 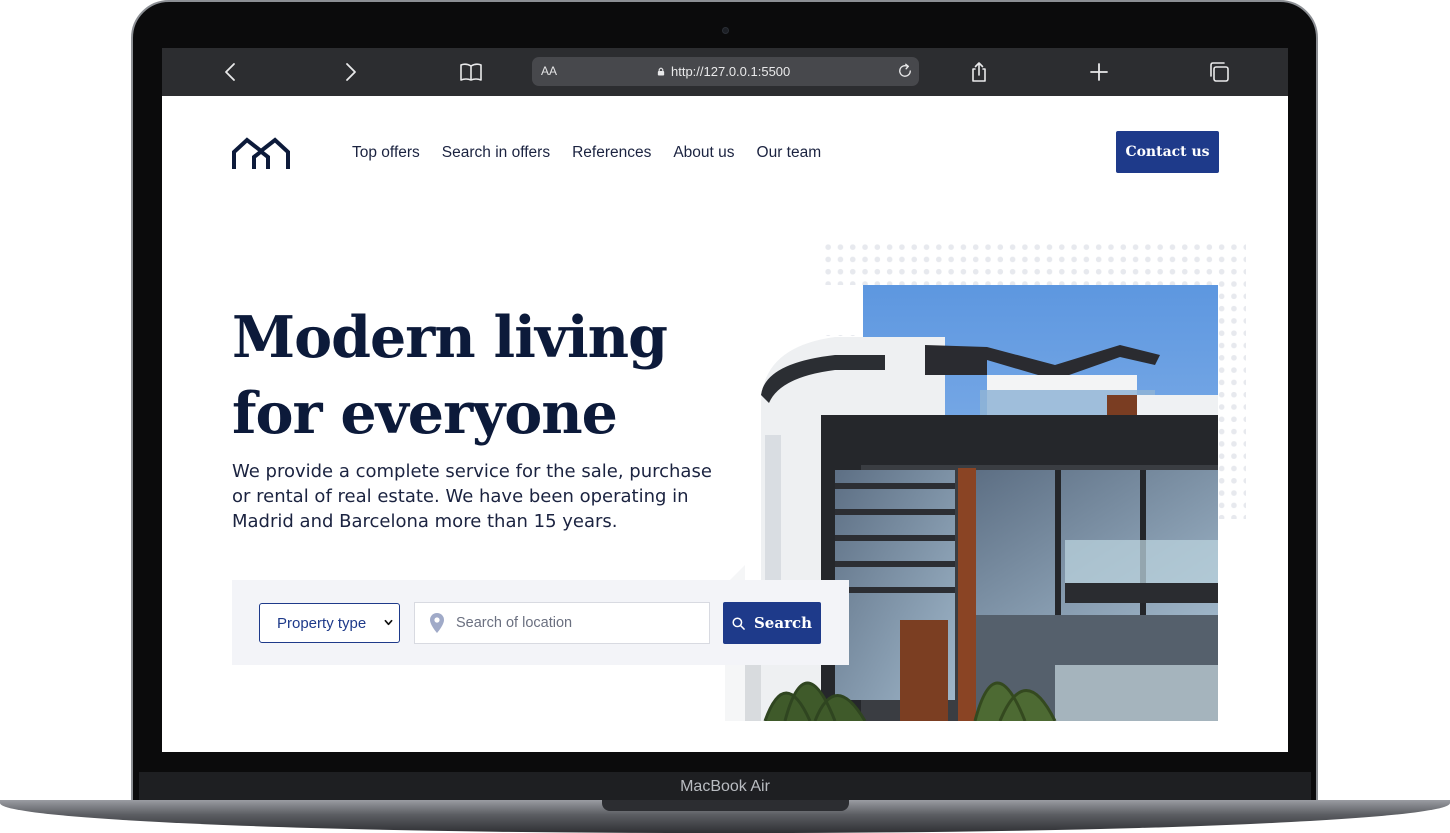 I want to click on search-button: Search, so click(x=772, y=623).